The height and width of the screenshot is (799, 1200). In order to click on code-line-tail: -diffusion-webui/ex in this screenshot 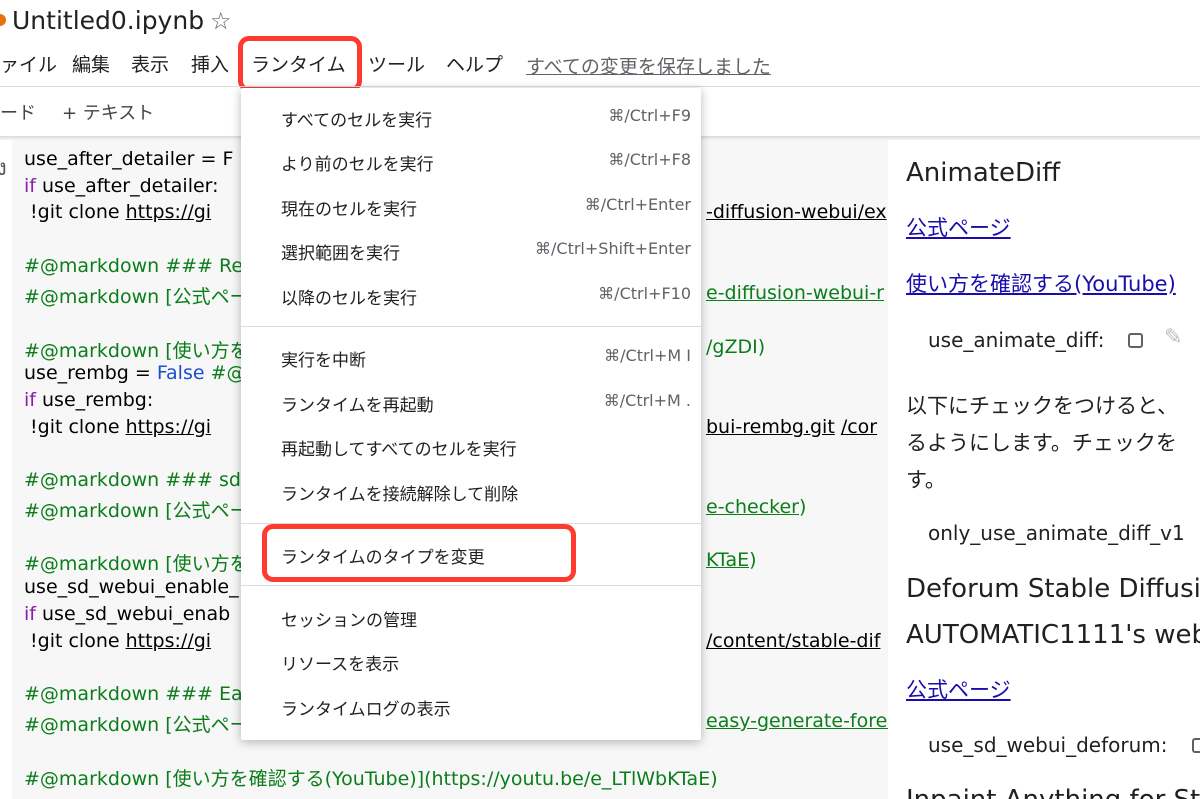, I will do `click(796, 212)`.